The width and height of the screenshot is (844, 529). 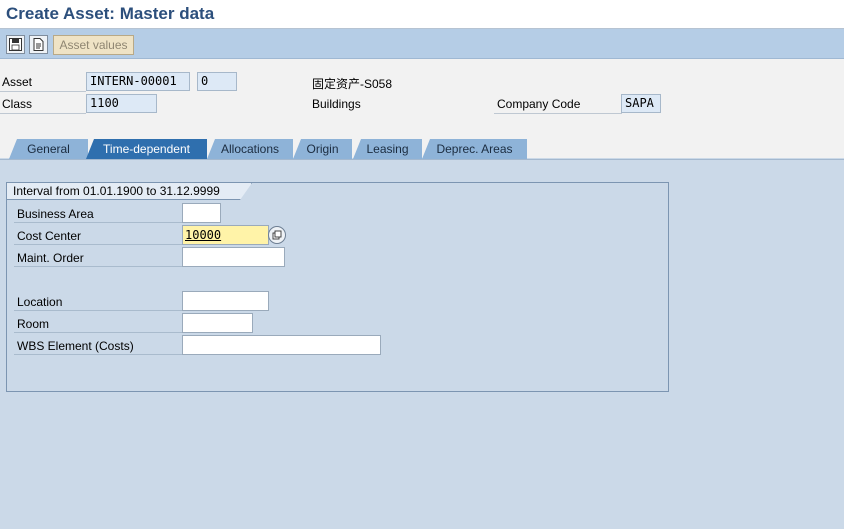 I want to click on location-input, so click(x=225, y=301).